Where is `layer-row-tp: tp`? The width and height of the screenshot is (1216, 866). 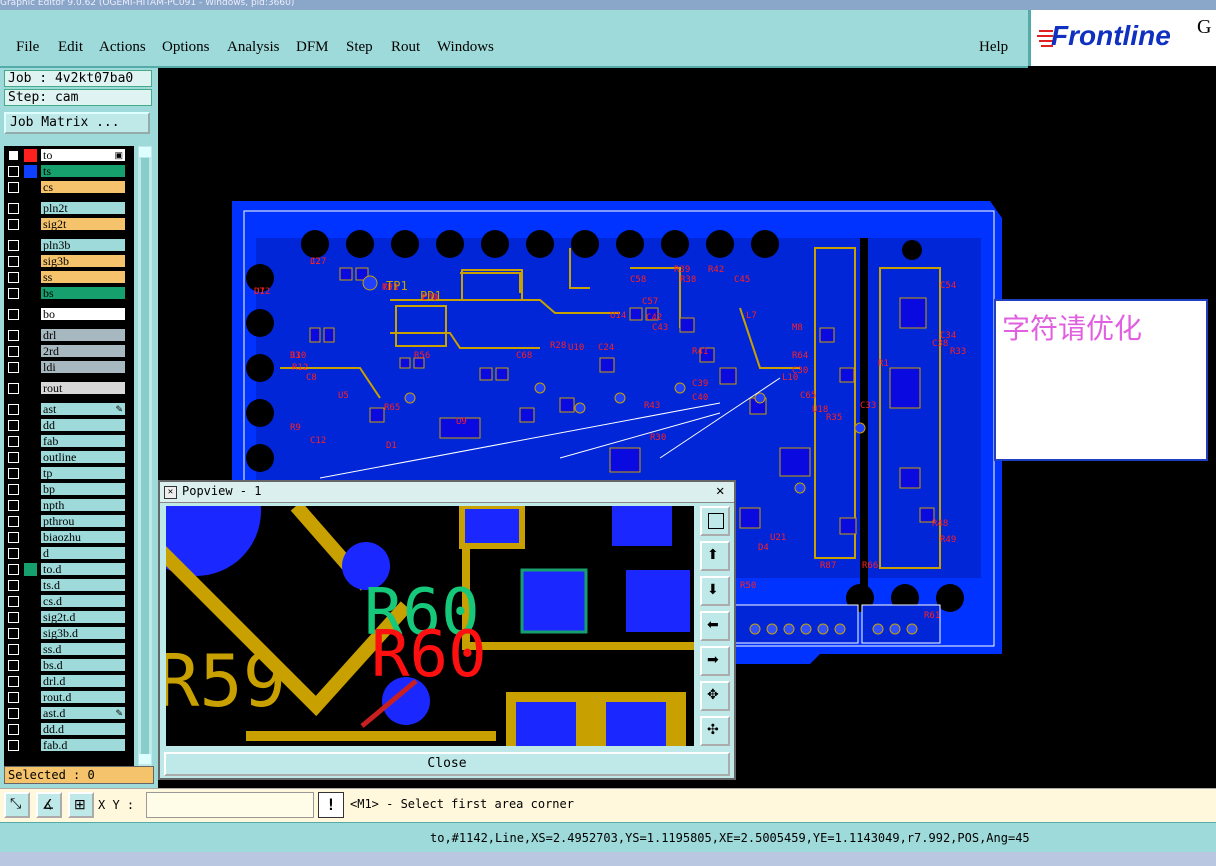 layer-row-tp: tp is located at coordinates (69, 473).